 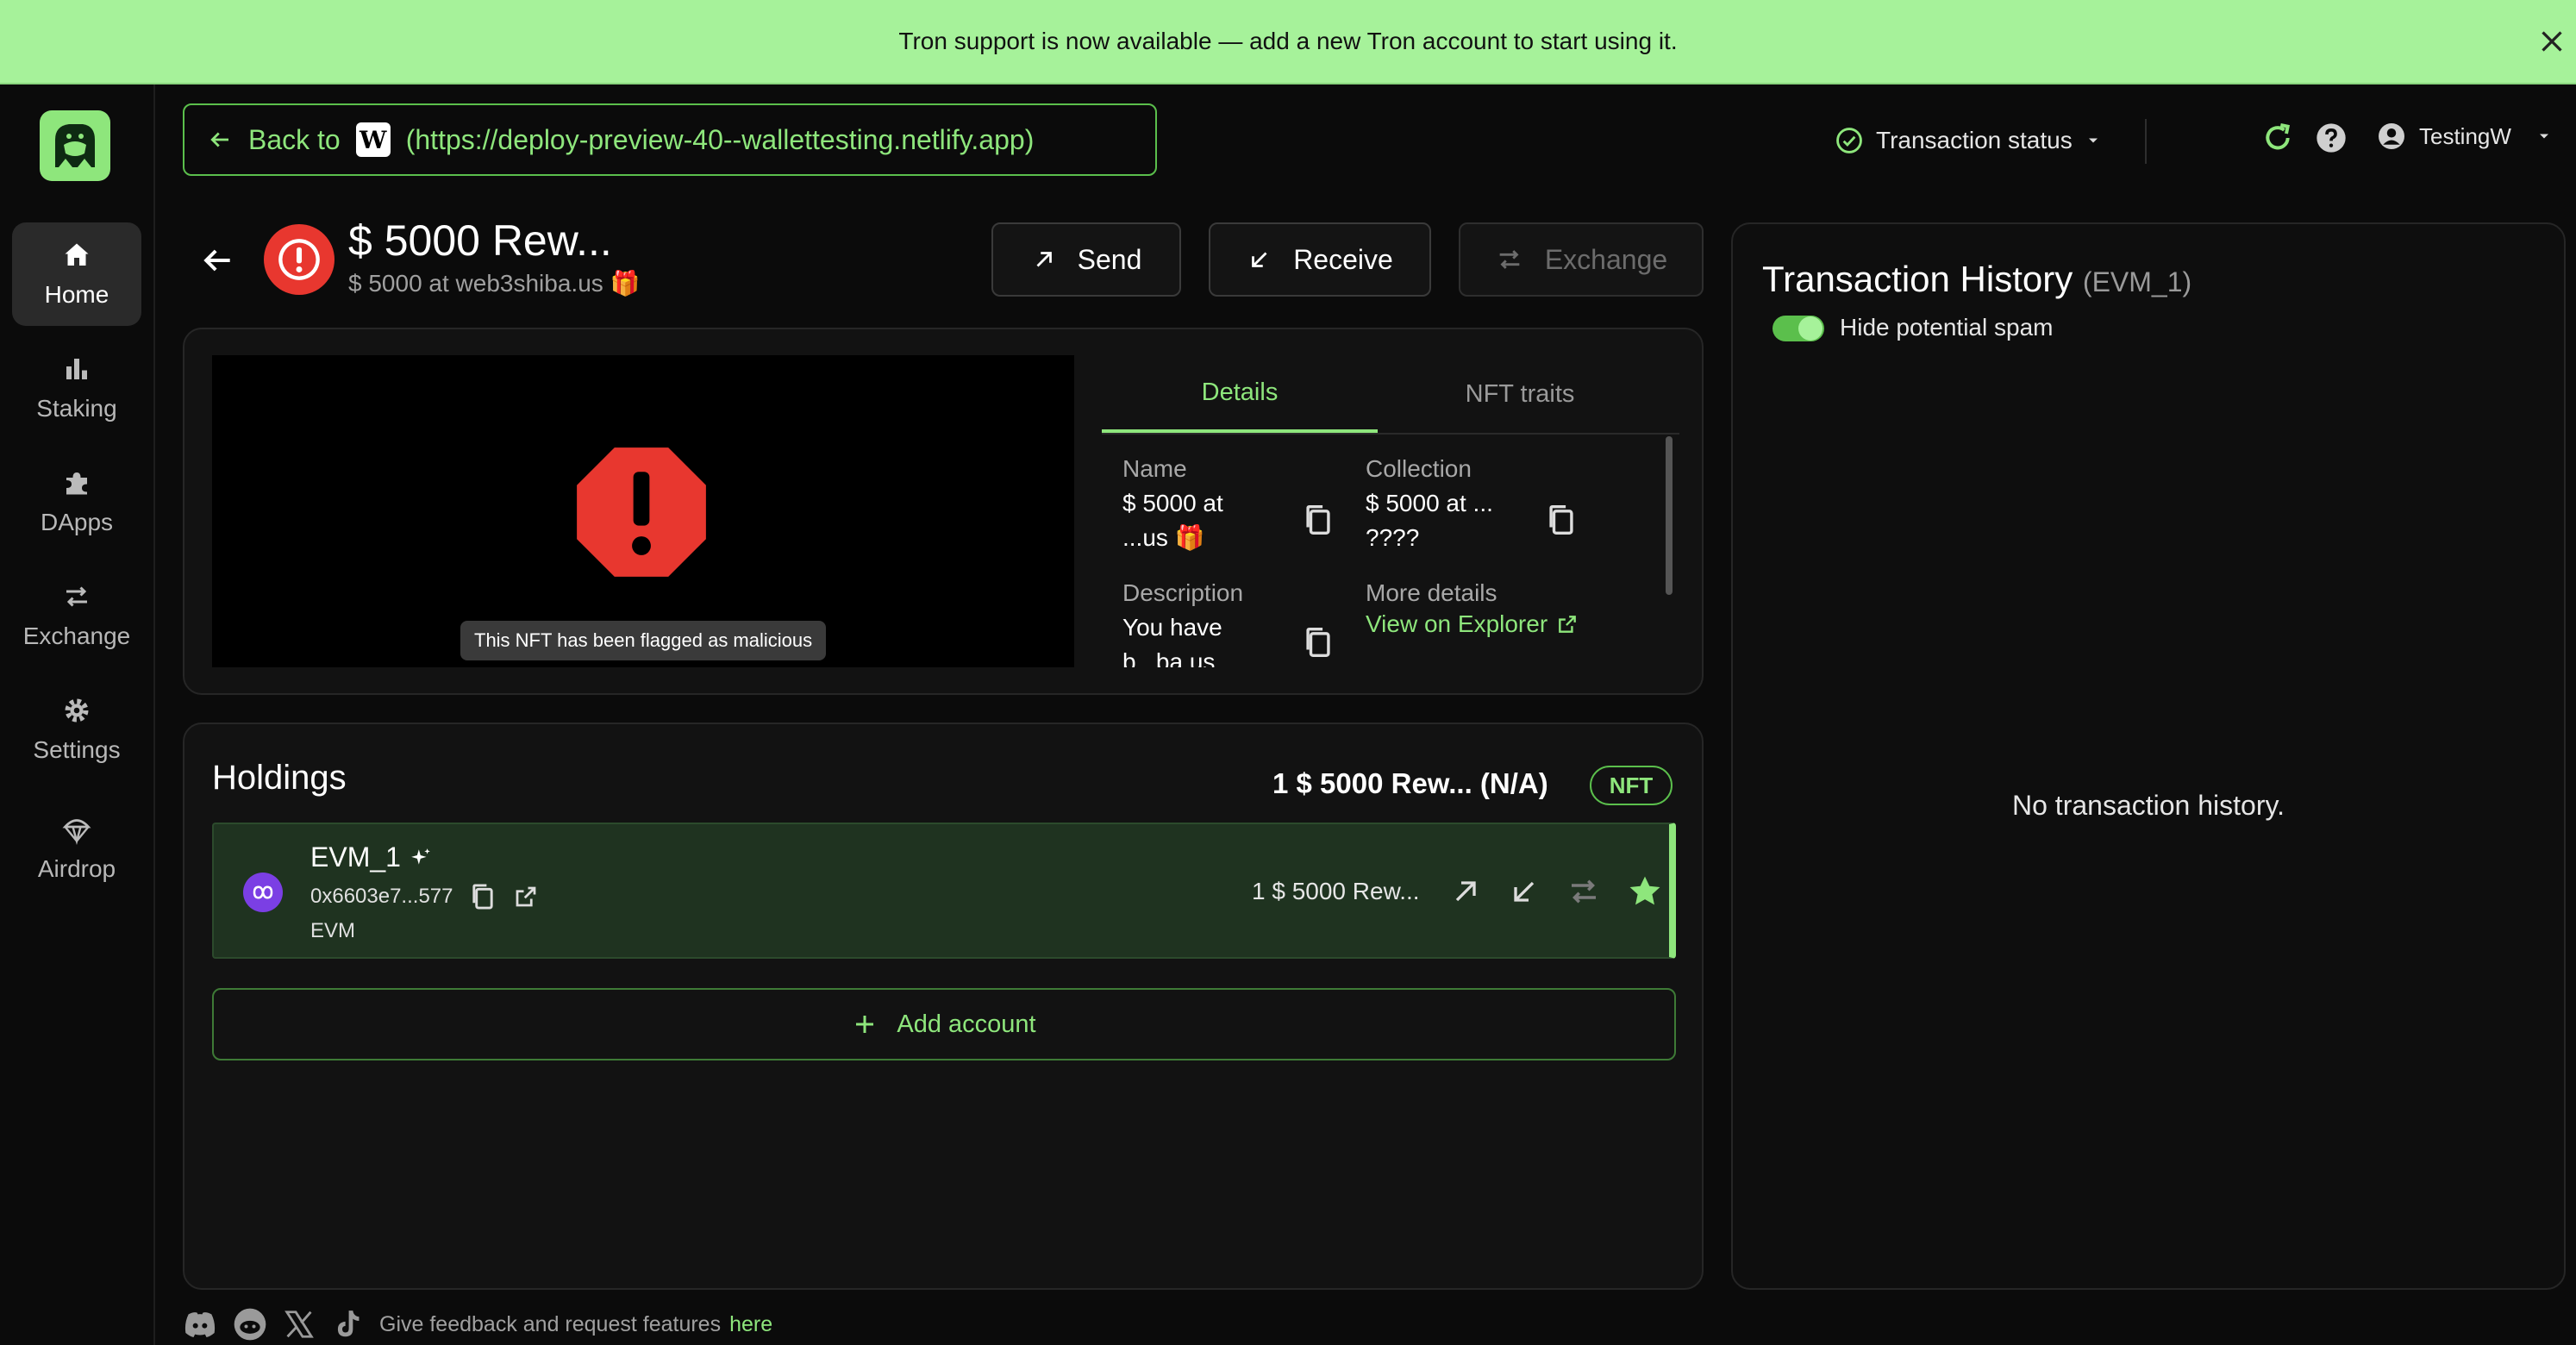 I want to click on caret-down-icon, so click(x=2543, y=136).